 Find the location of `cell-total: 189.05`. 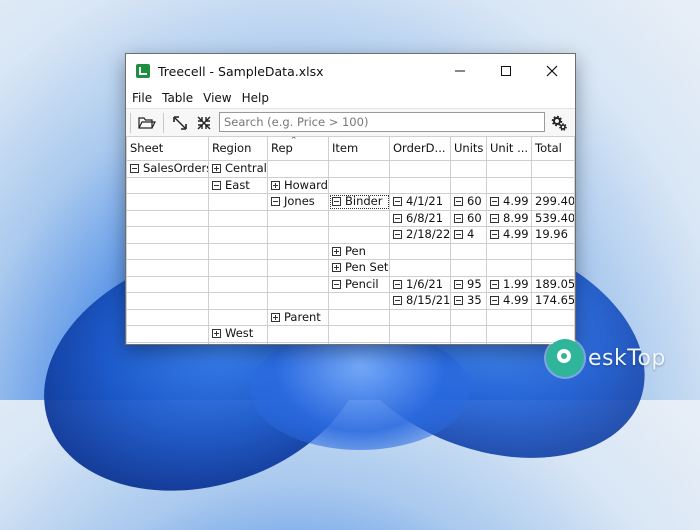

cell-total: 189.05 is located at coordinates (553, 284).